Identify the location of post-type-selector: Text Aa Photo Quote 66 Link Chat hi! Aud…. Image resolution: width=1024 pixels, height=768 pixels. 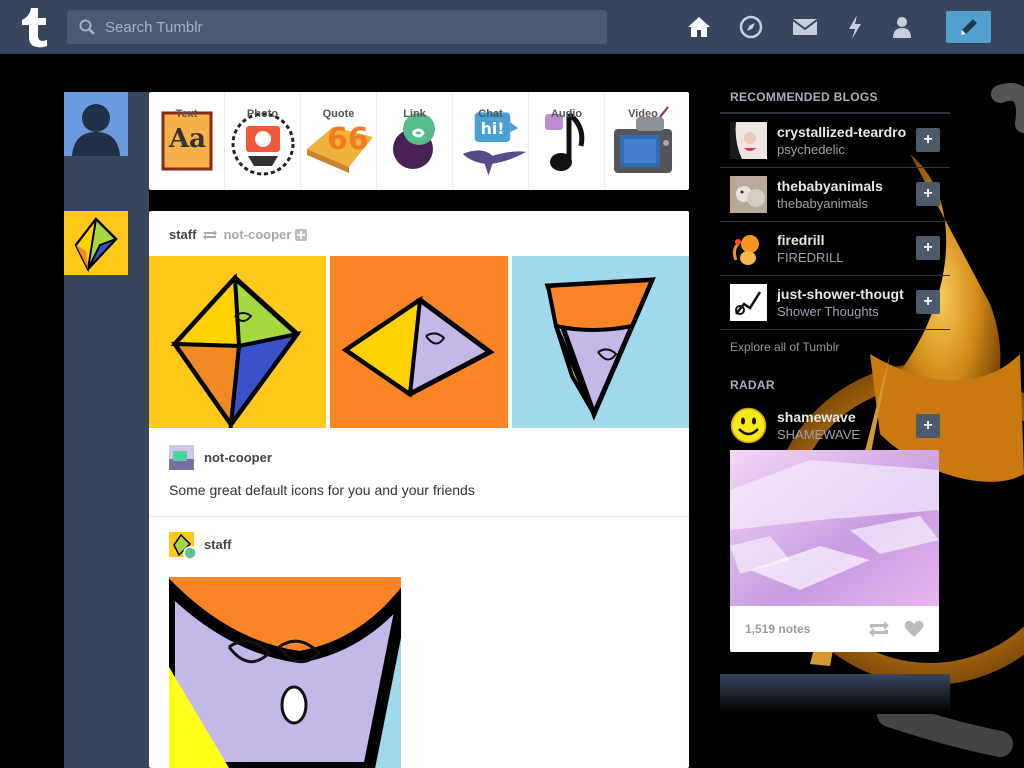
(419, 141).